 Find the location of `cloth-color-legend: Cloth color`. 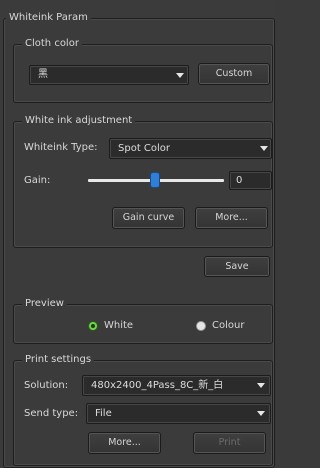

cloth-color-legend: Cloth color is located at coordinates (52, 44).